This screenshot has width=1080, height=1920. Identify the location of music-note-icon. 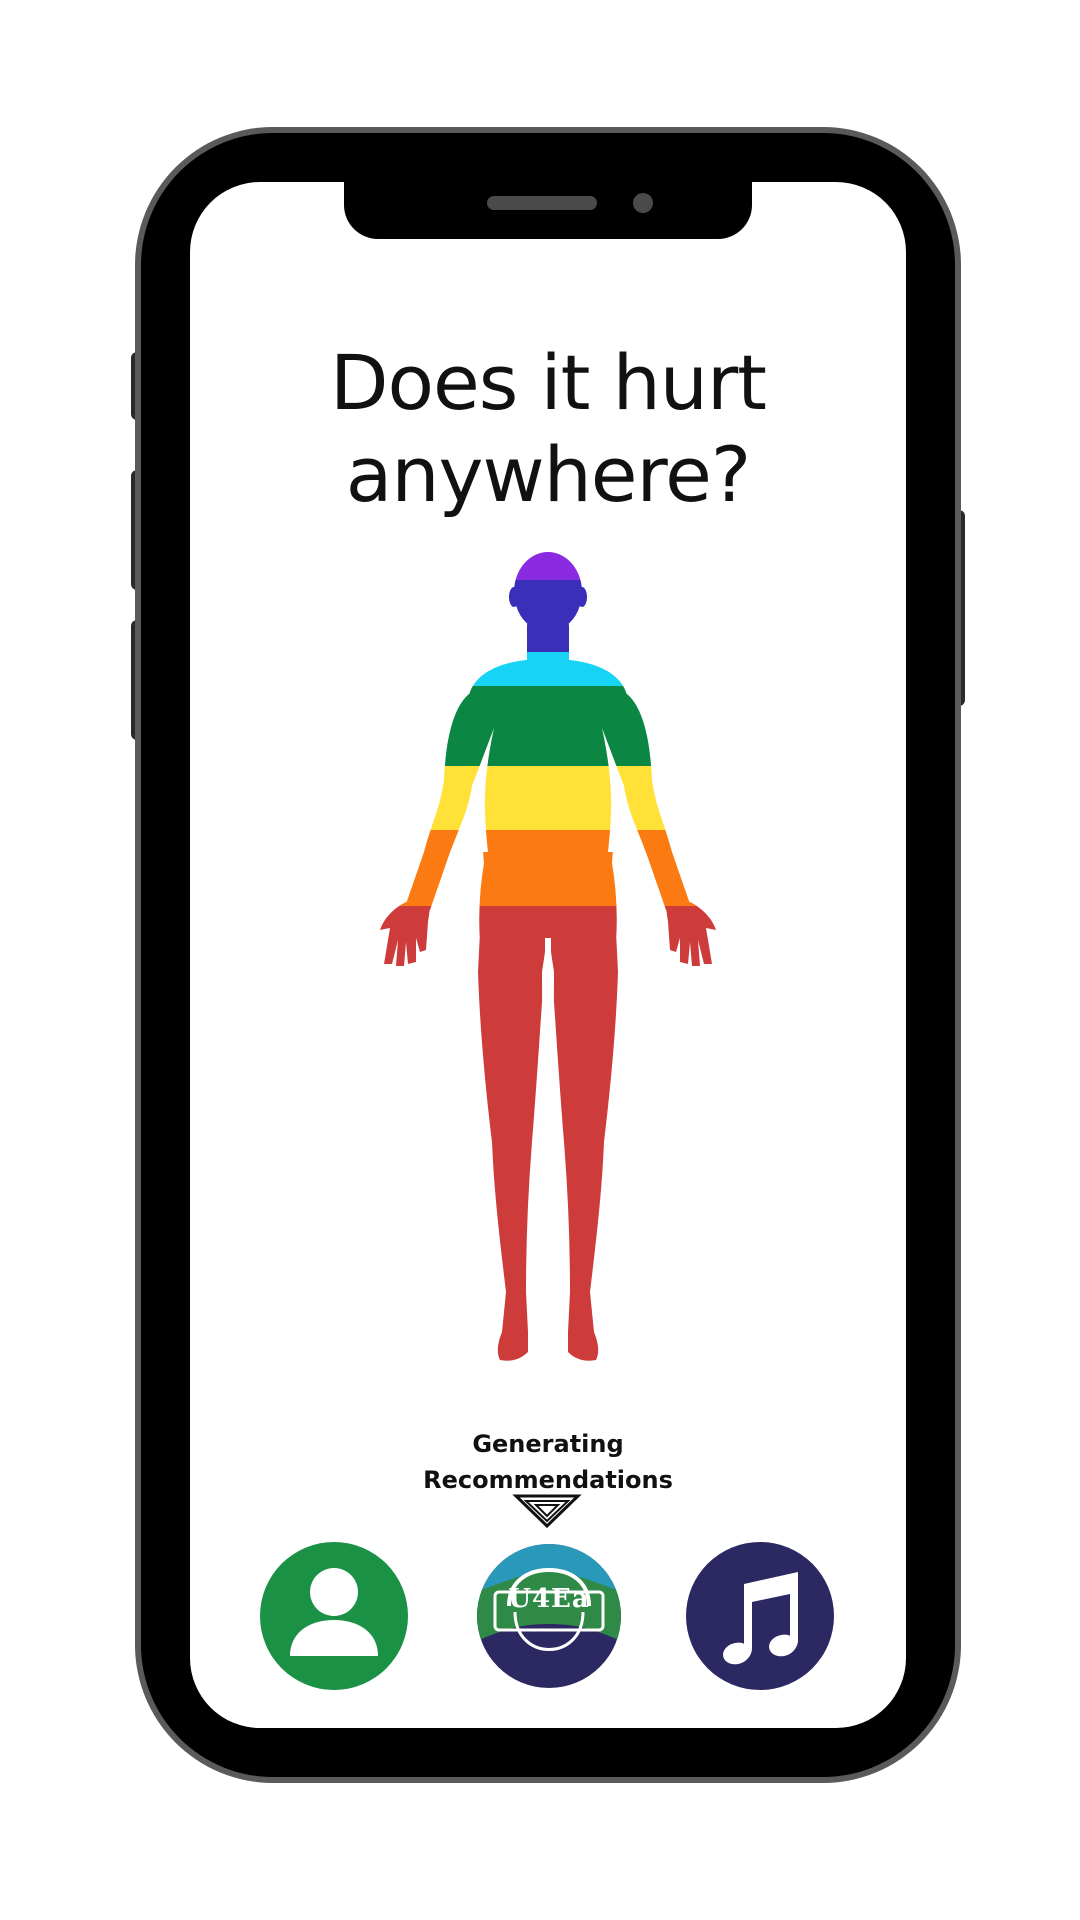
(760, 1618).